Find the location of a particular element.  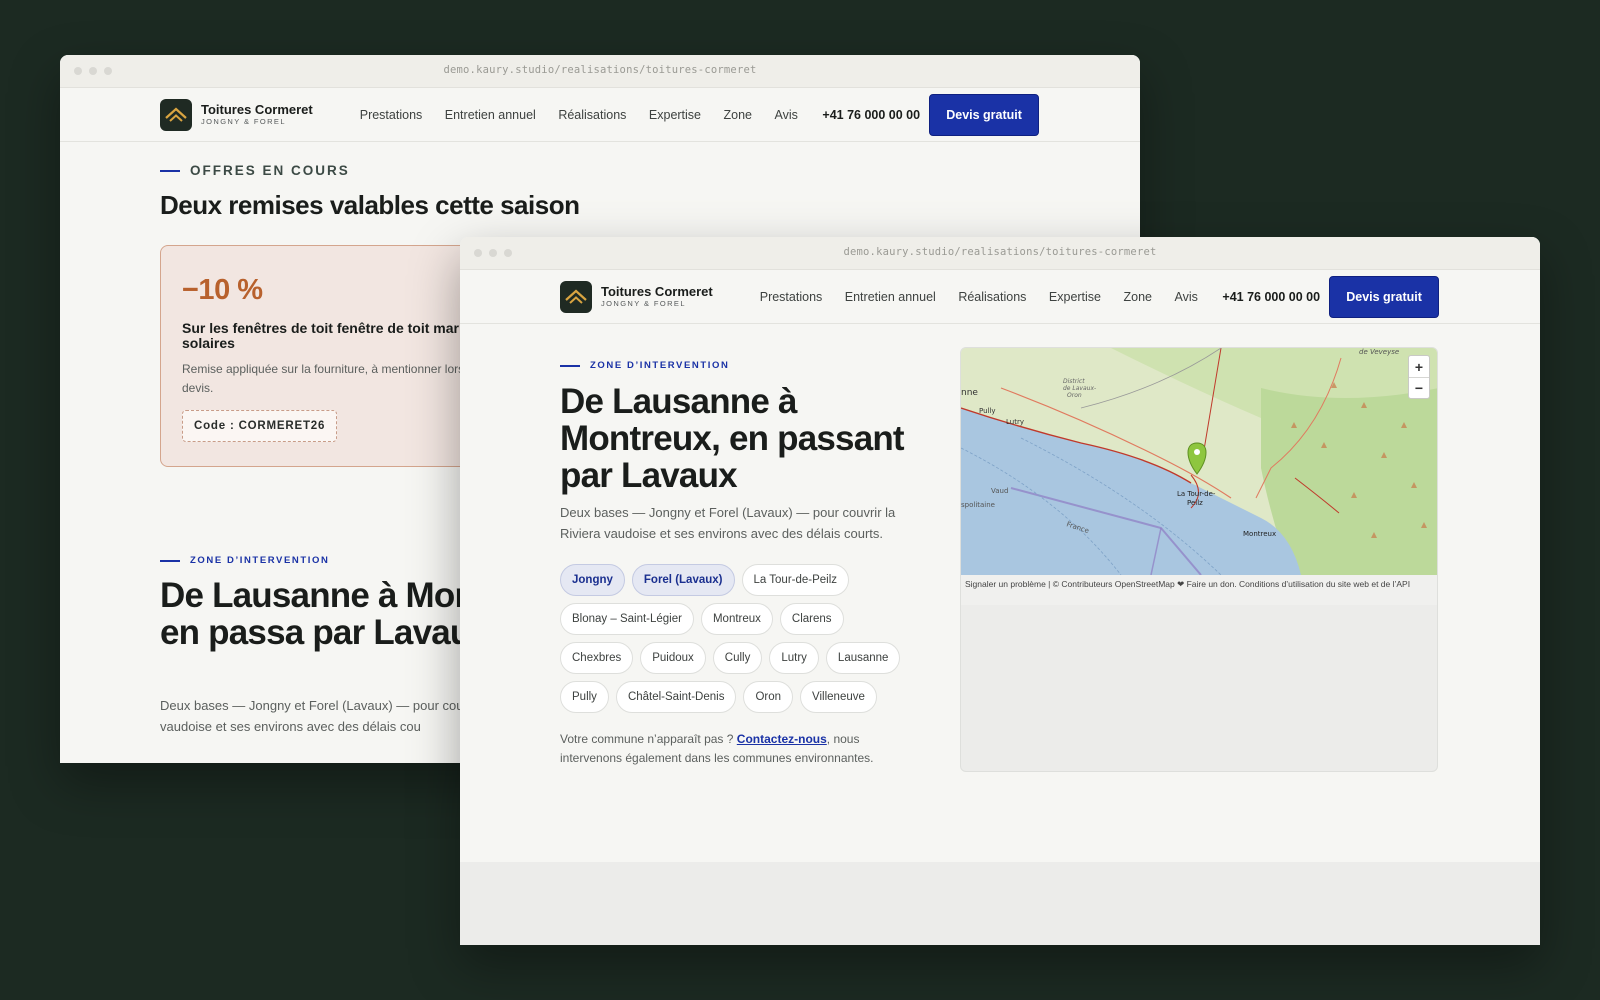

map-label: District is located at coordinates (1074, 381).